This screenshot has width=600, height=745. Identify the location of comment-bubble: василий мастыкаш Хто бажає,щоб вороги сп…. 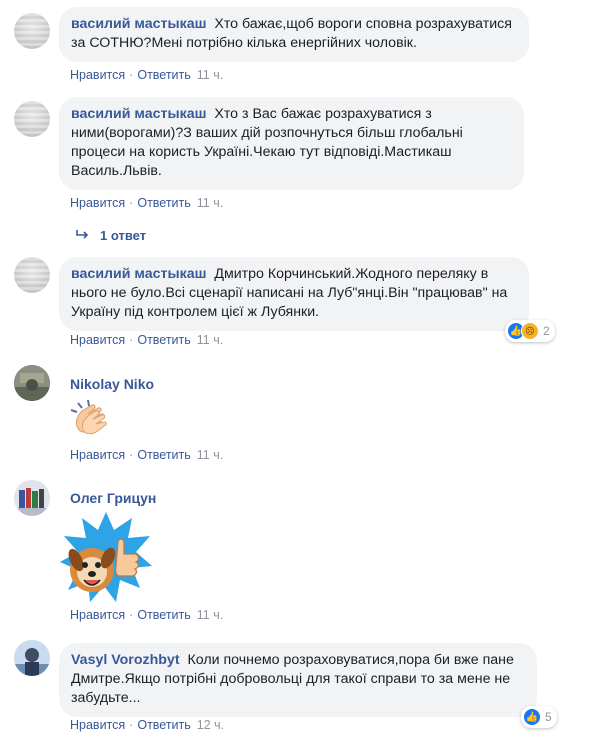
(294, 34).